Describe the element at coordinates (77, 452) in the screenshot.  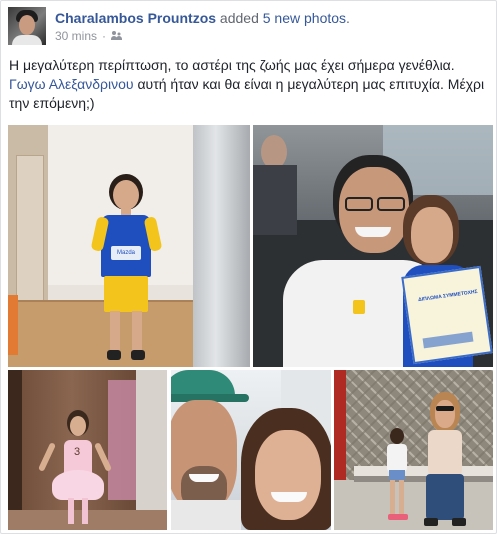
I see `photo-3-number: 3` at that location.